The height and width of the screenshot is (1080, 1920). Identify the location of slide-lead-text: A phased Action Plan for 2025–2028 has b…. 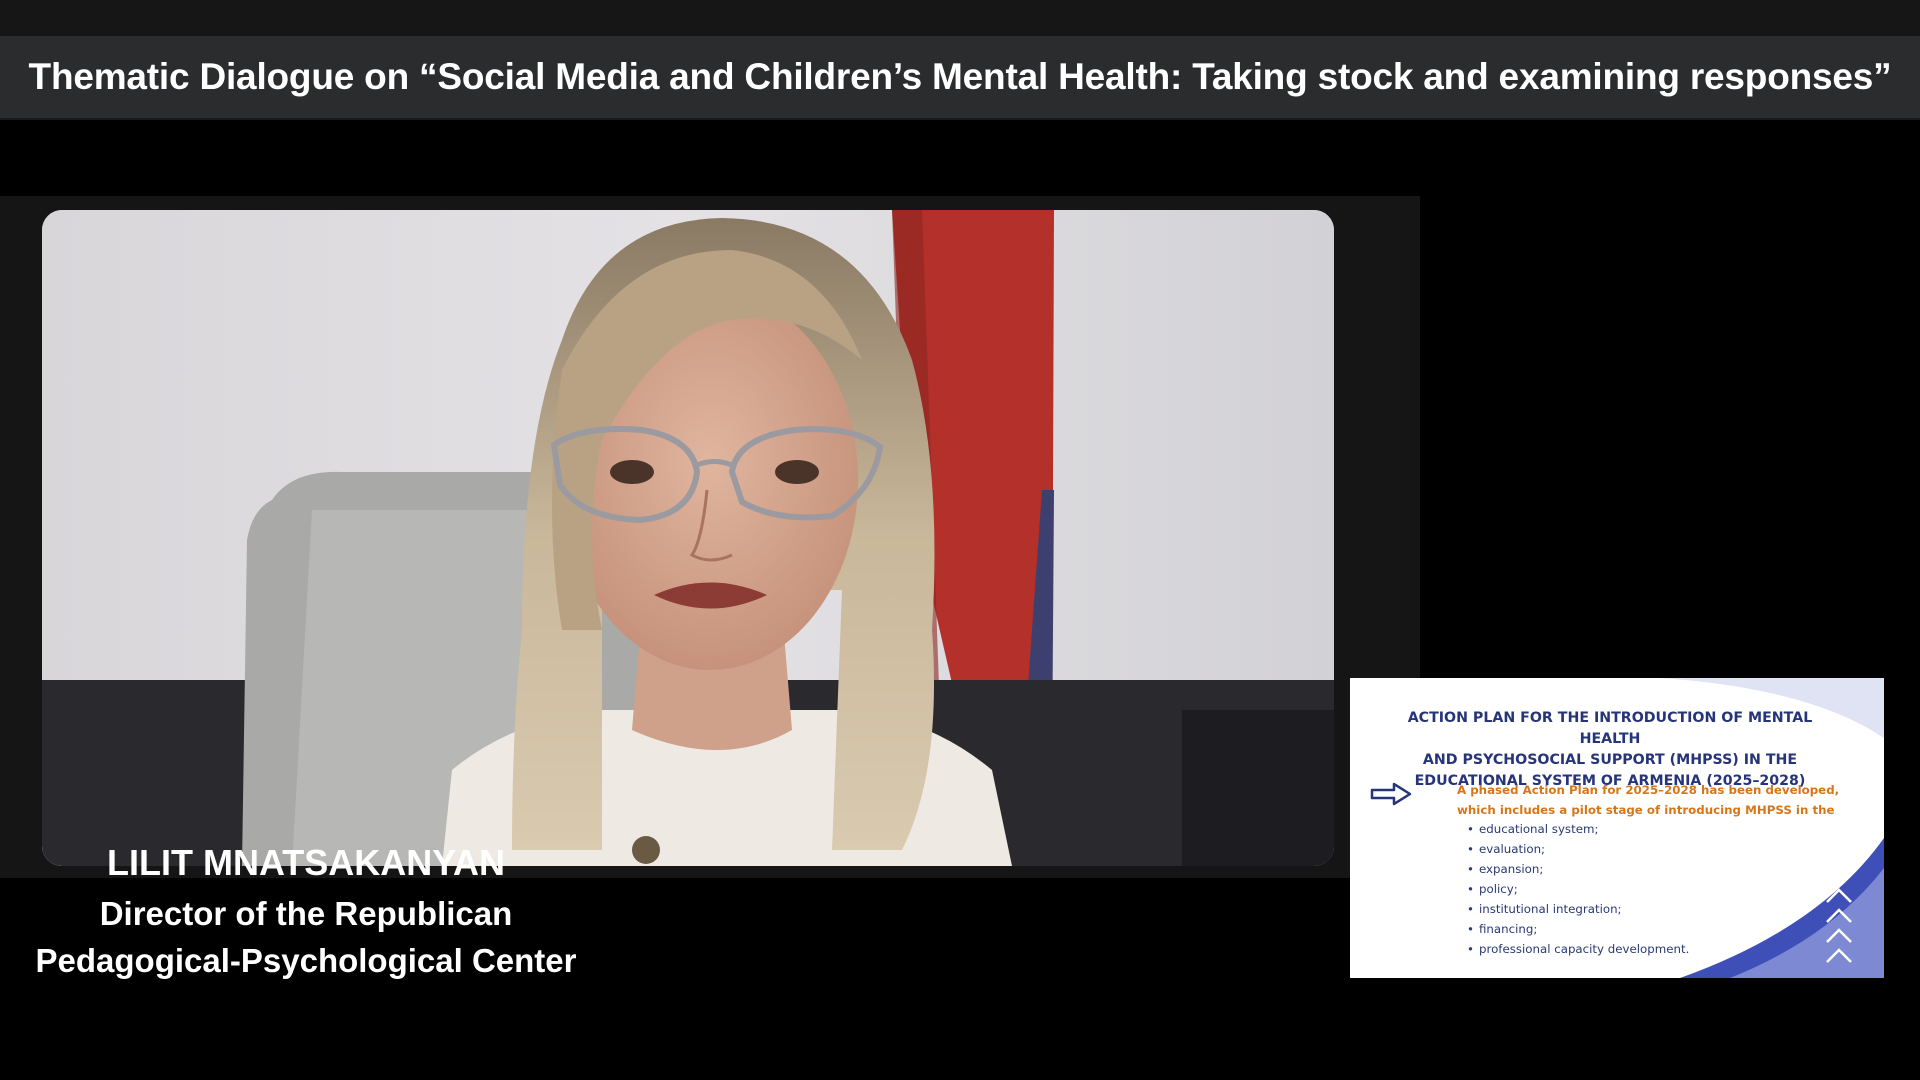
(1648, 800).